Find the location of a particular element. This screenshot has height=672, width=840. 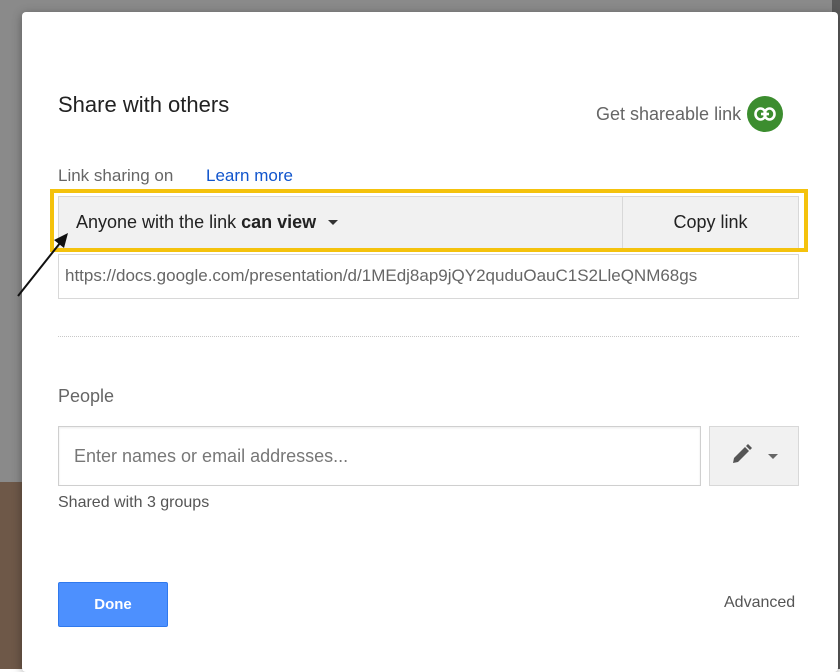

link-sharing-status: Link sharing on is located at coordinates (116, 175).